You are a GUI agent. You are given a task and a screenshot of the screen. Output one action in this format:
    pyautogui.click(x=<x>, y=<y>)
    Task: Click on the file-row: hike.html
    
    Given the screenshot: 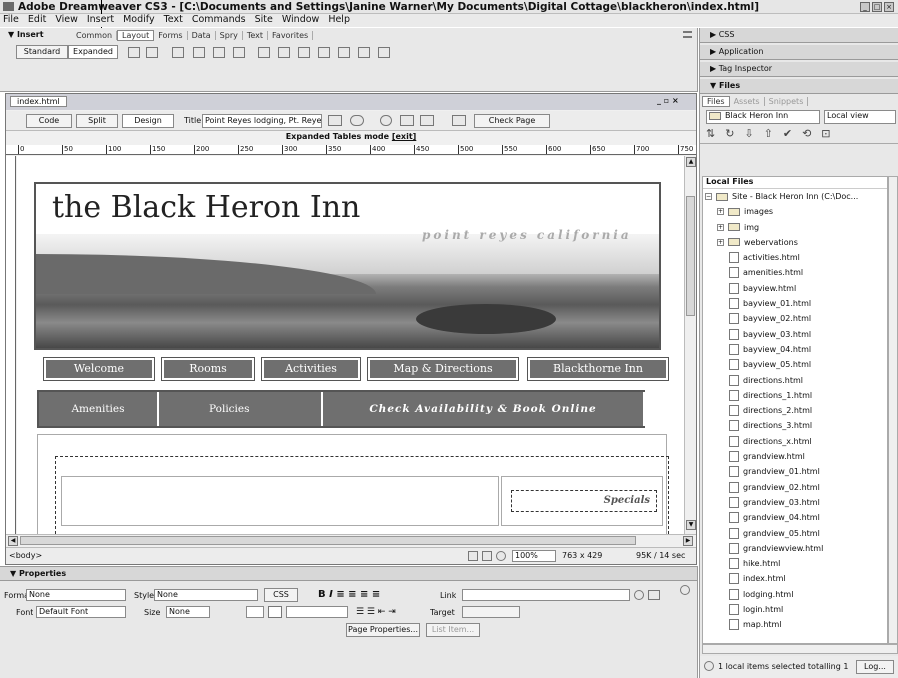 What is the action you would take?
    pyautogui.click(x=795, y=563)
    